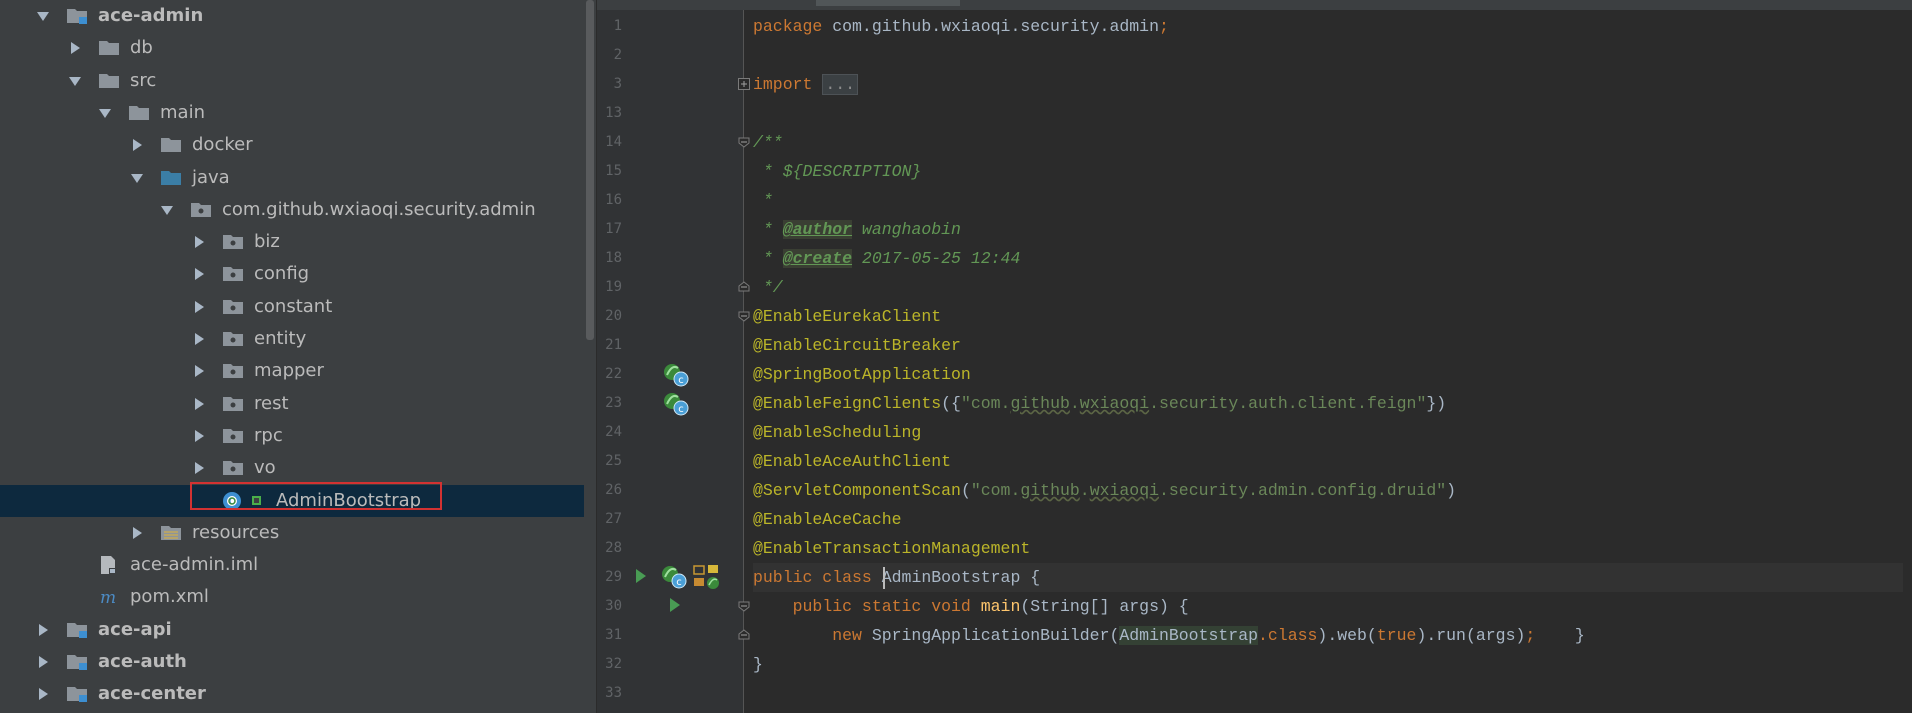  Describe the element at coordinates (292, 597) in the screenshot. I see `tree-item-pom-xml: m pom.xml` at that location.